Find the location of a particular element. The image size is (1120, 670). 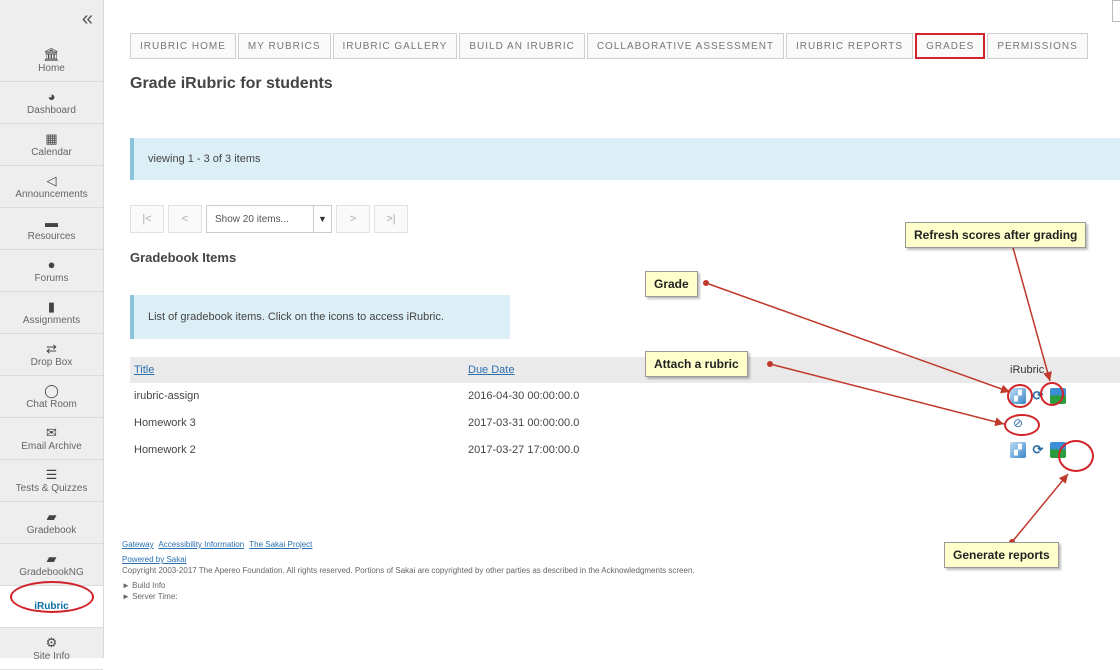

page-size-select: Show 20 items... ▼ is located at coordinates (269, 219).